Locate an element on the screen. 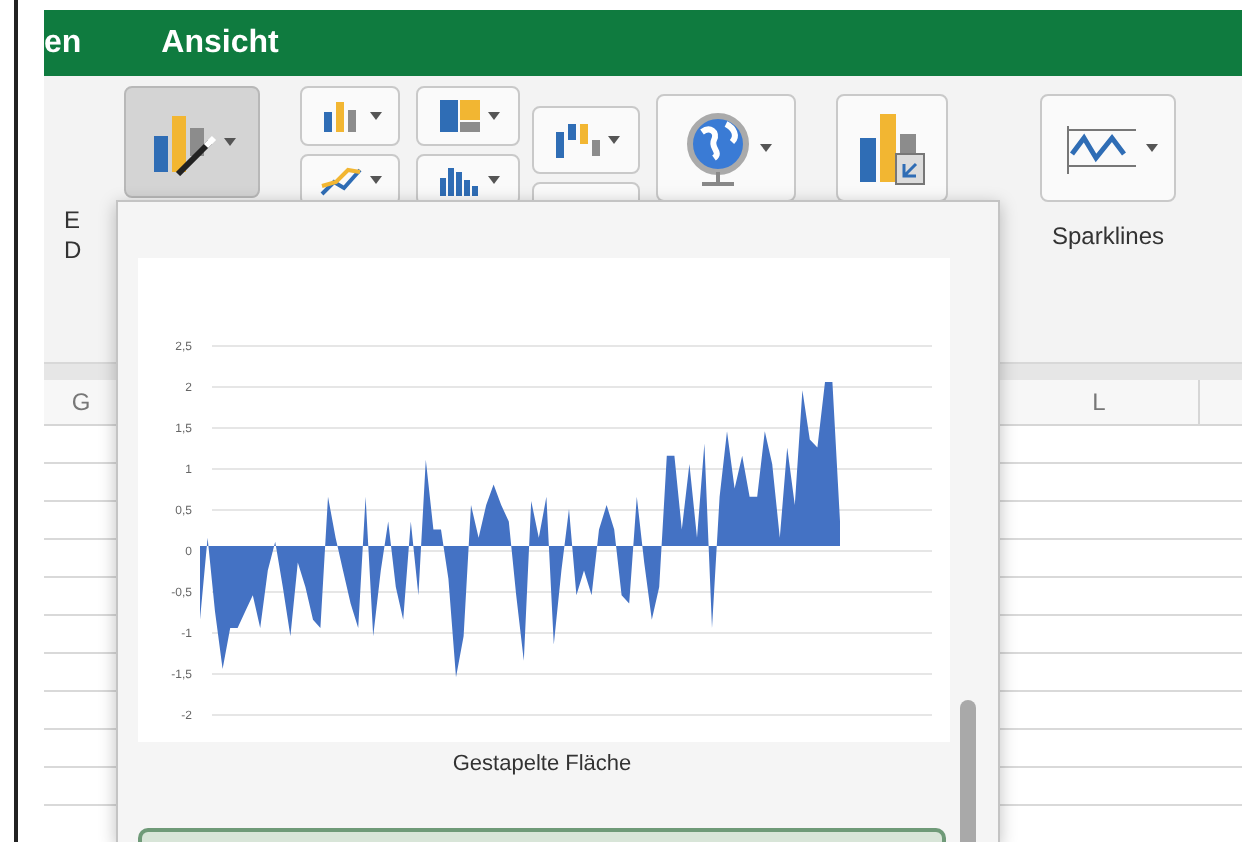 This screenshot has width=1242, height=842. waterfall-chart-icon is located at coordinates (577, 140).